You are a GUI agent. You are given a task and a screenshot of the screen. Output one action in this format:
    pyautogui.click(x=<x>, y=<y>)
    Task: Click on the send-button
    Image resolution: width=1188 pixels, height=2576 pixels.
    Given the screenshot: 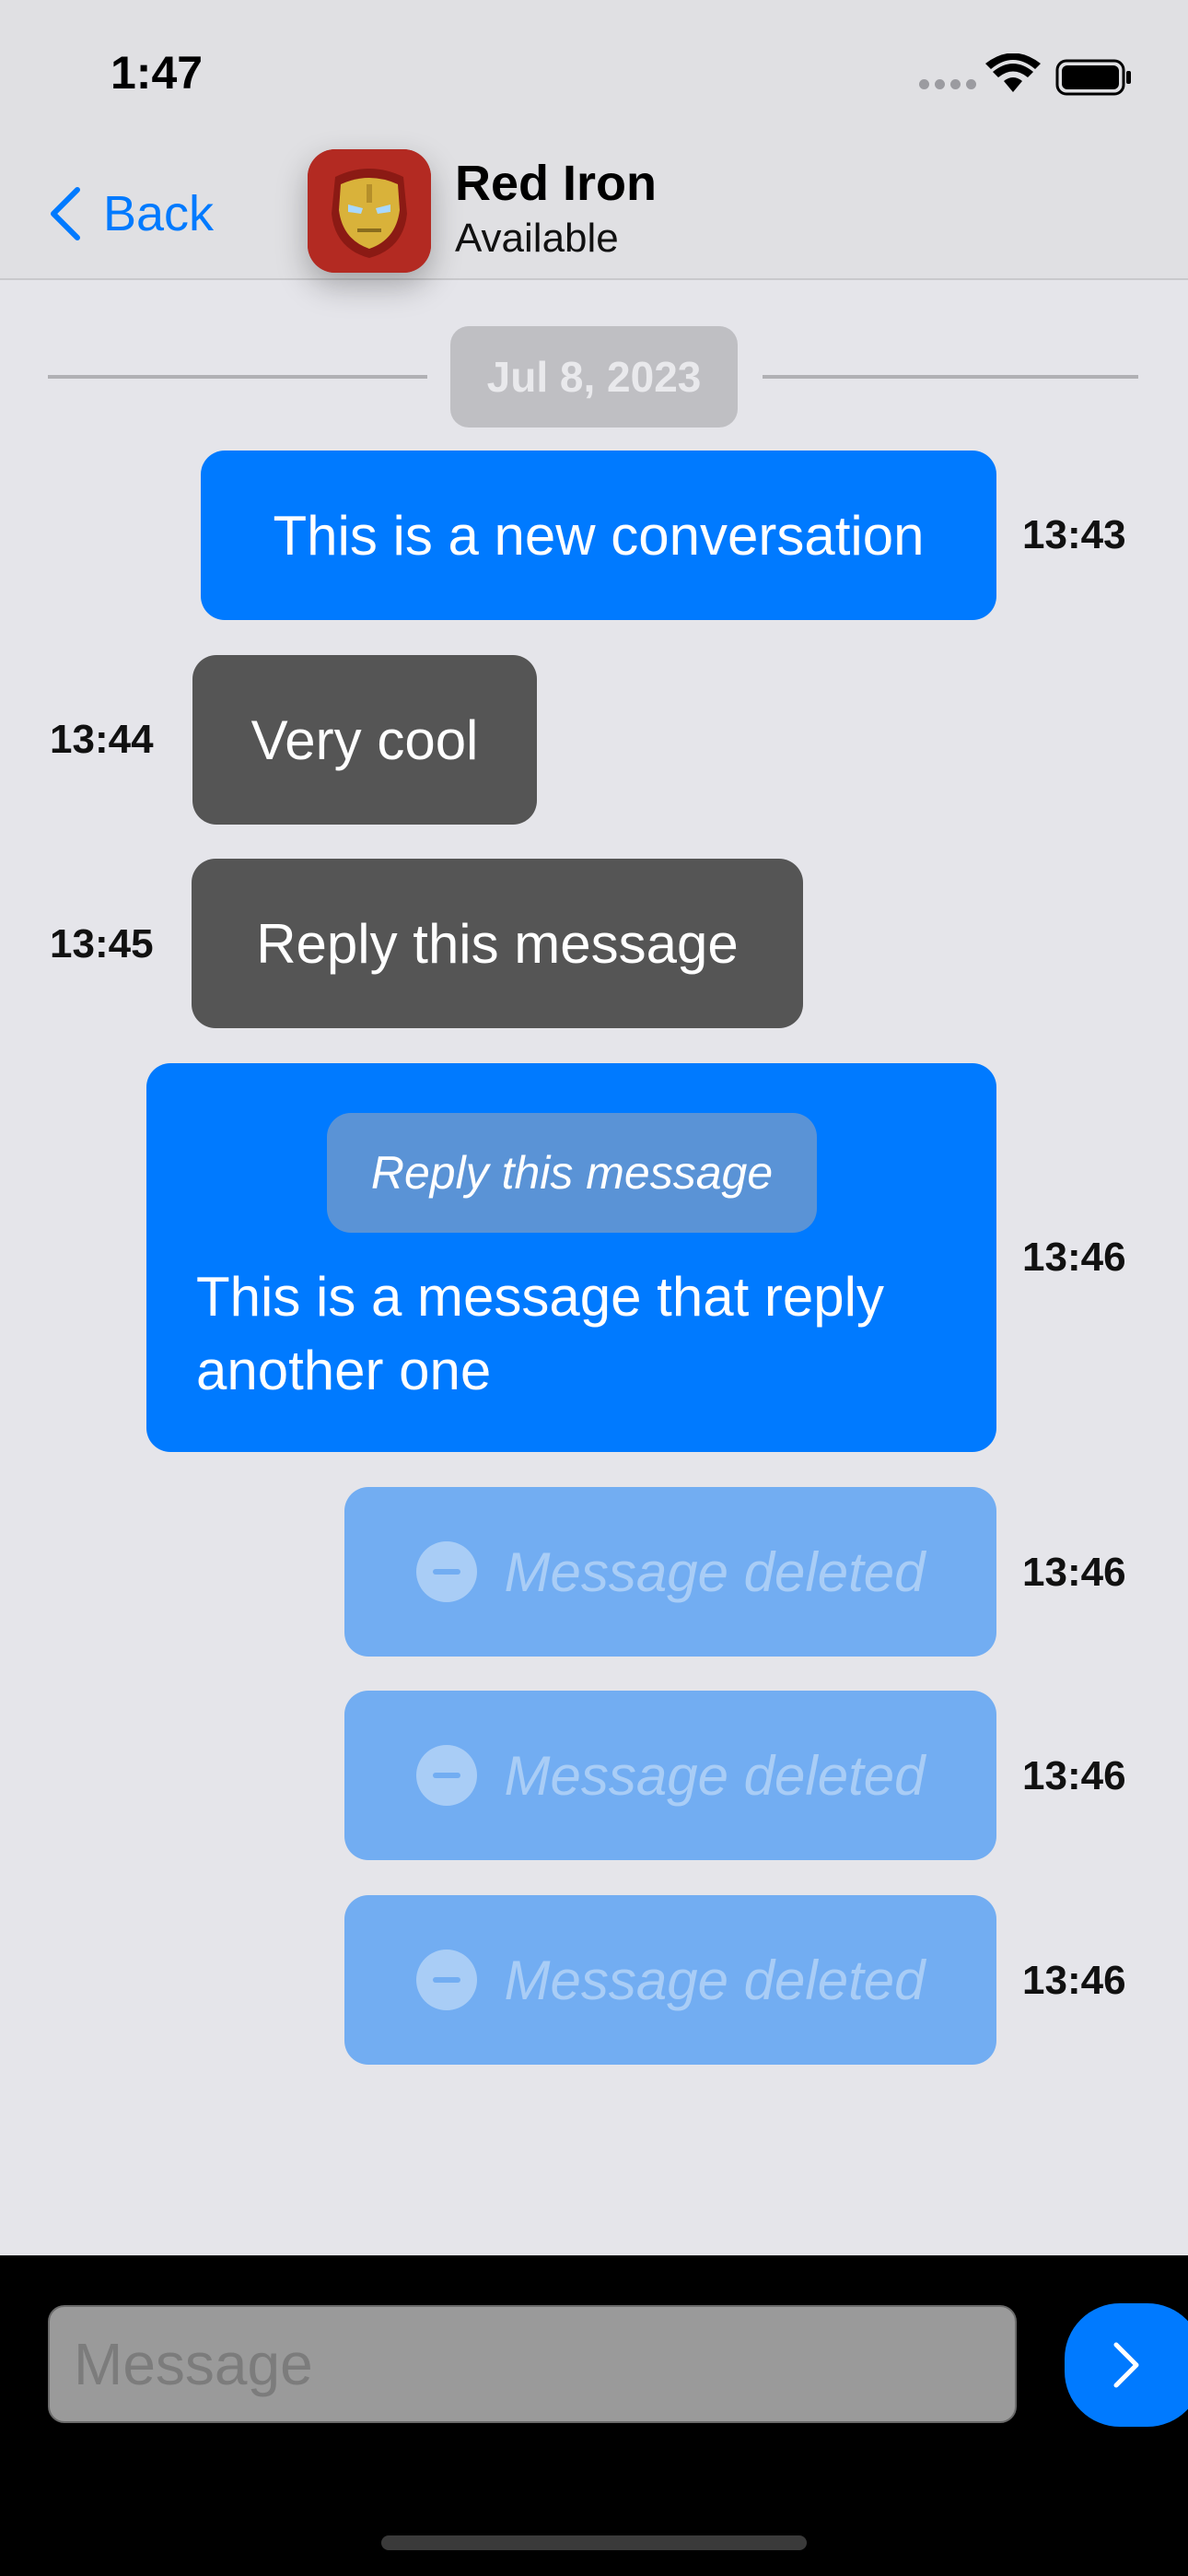 What is the action you would take?
    pyautogui.click(x=1126, y=2365)
    